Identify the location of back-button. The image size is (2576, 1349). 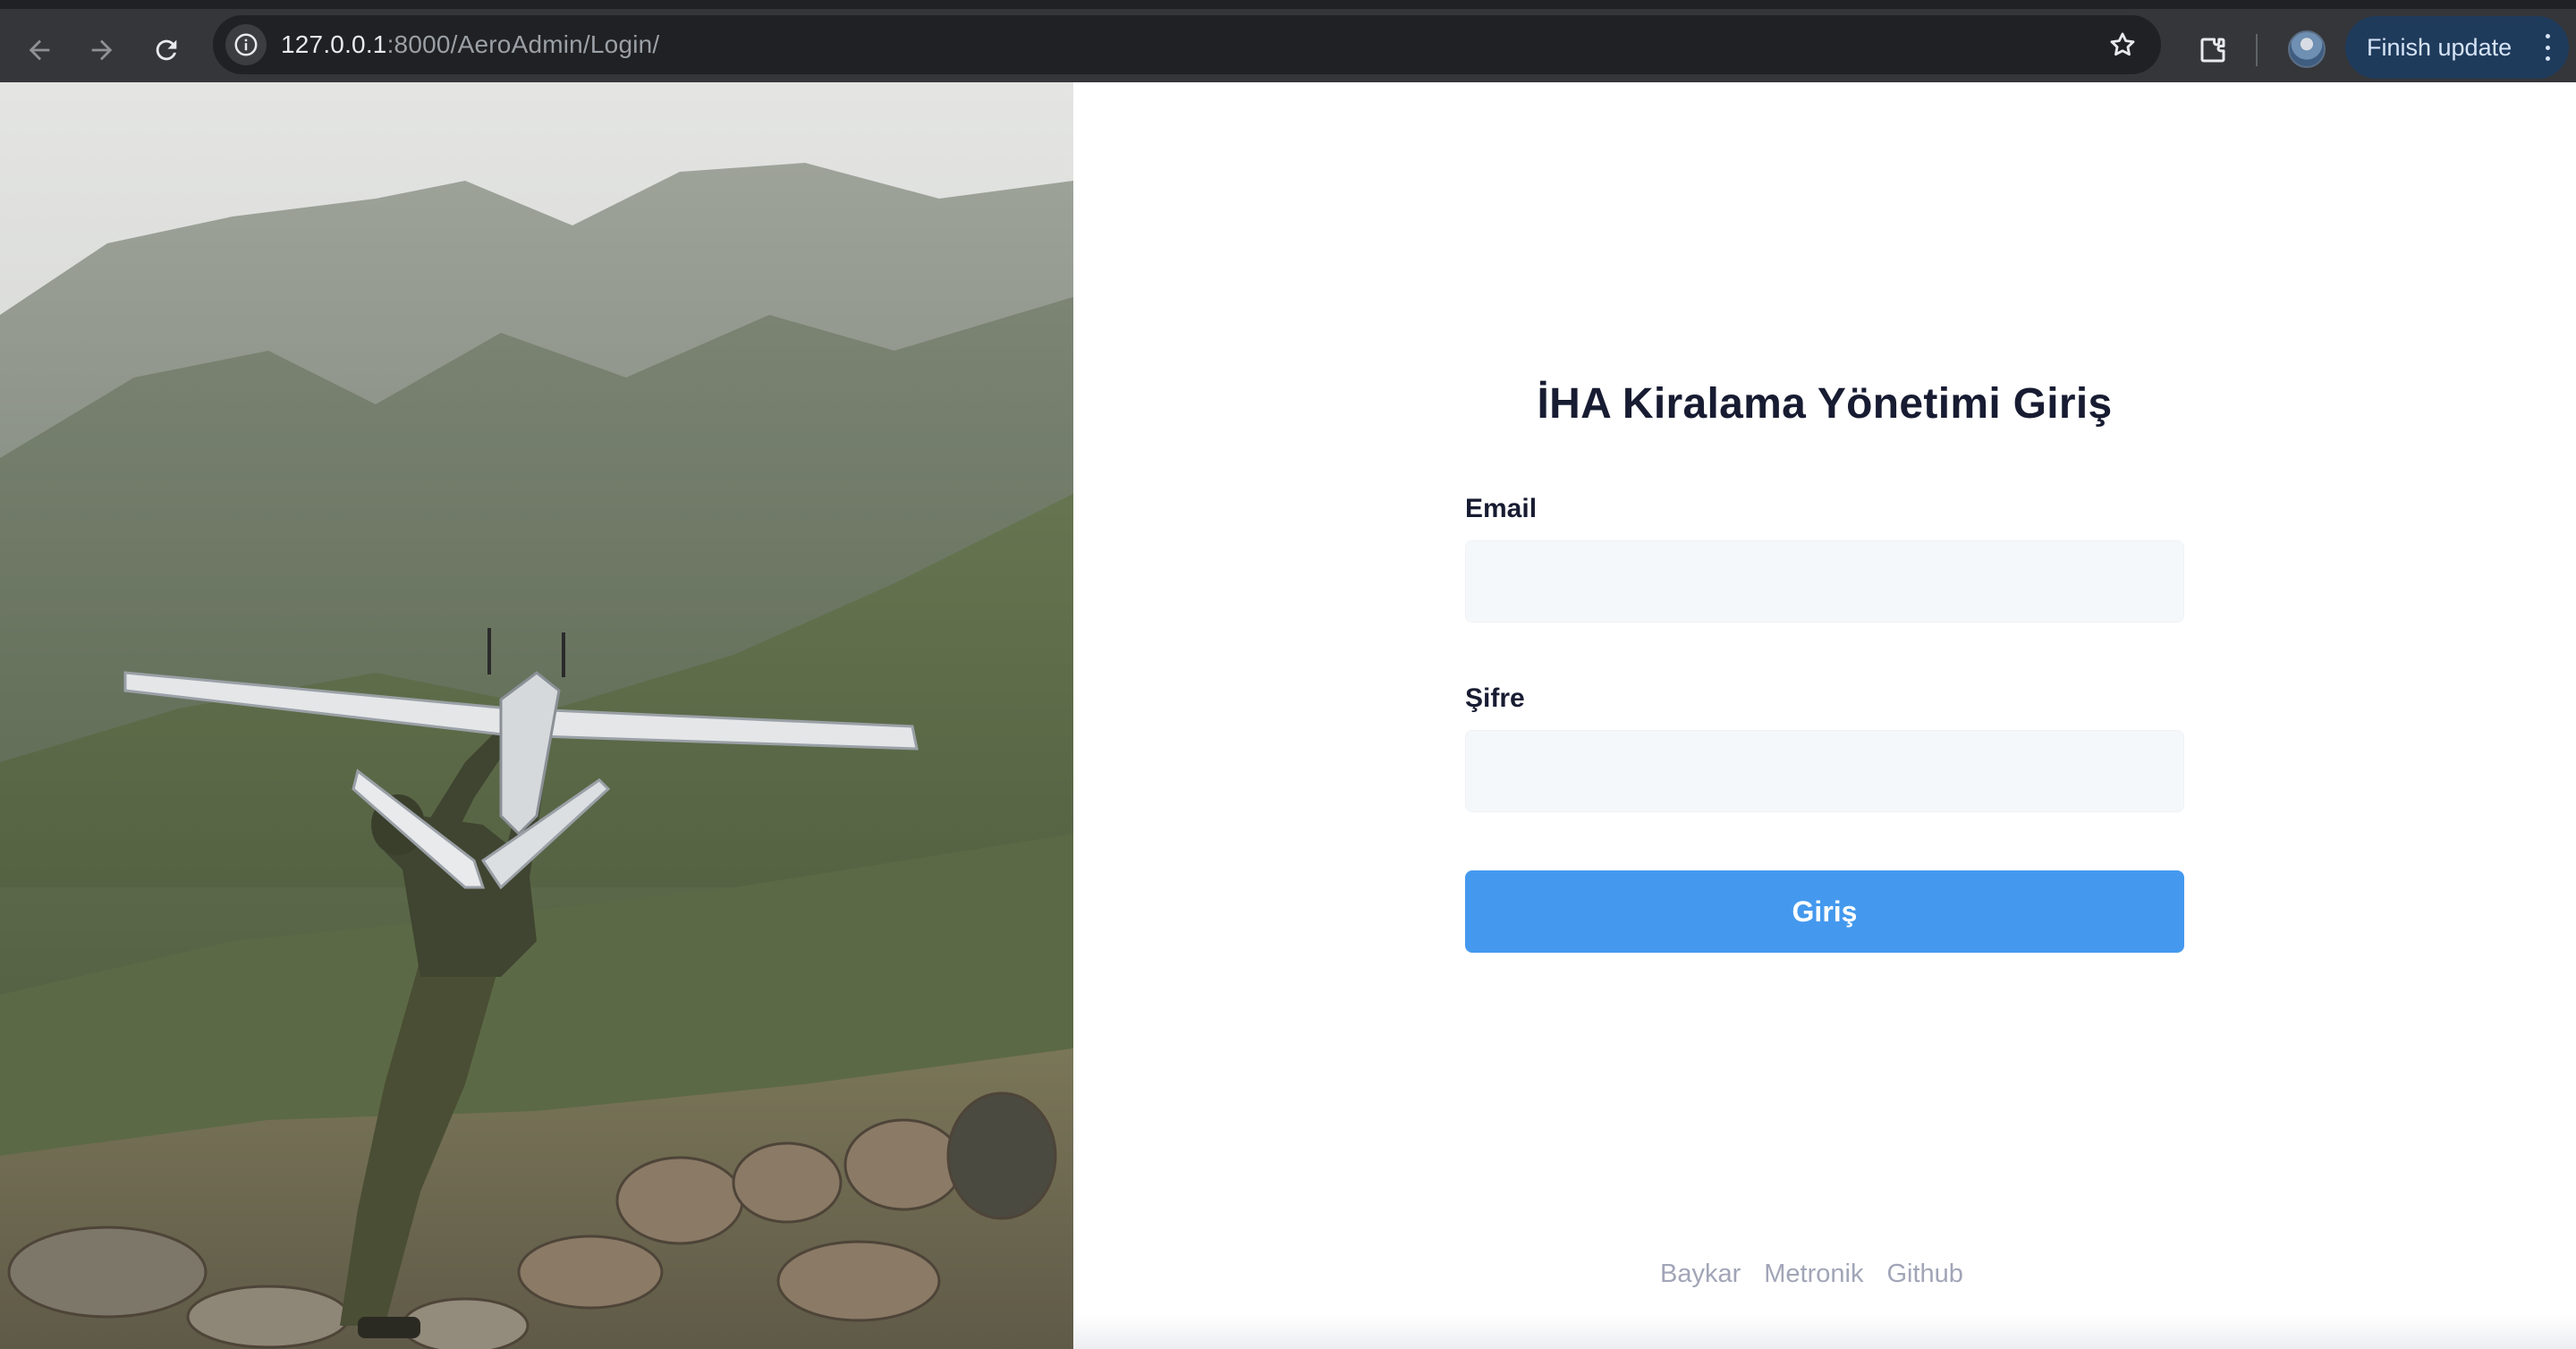
(39, 50).